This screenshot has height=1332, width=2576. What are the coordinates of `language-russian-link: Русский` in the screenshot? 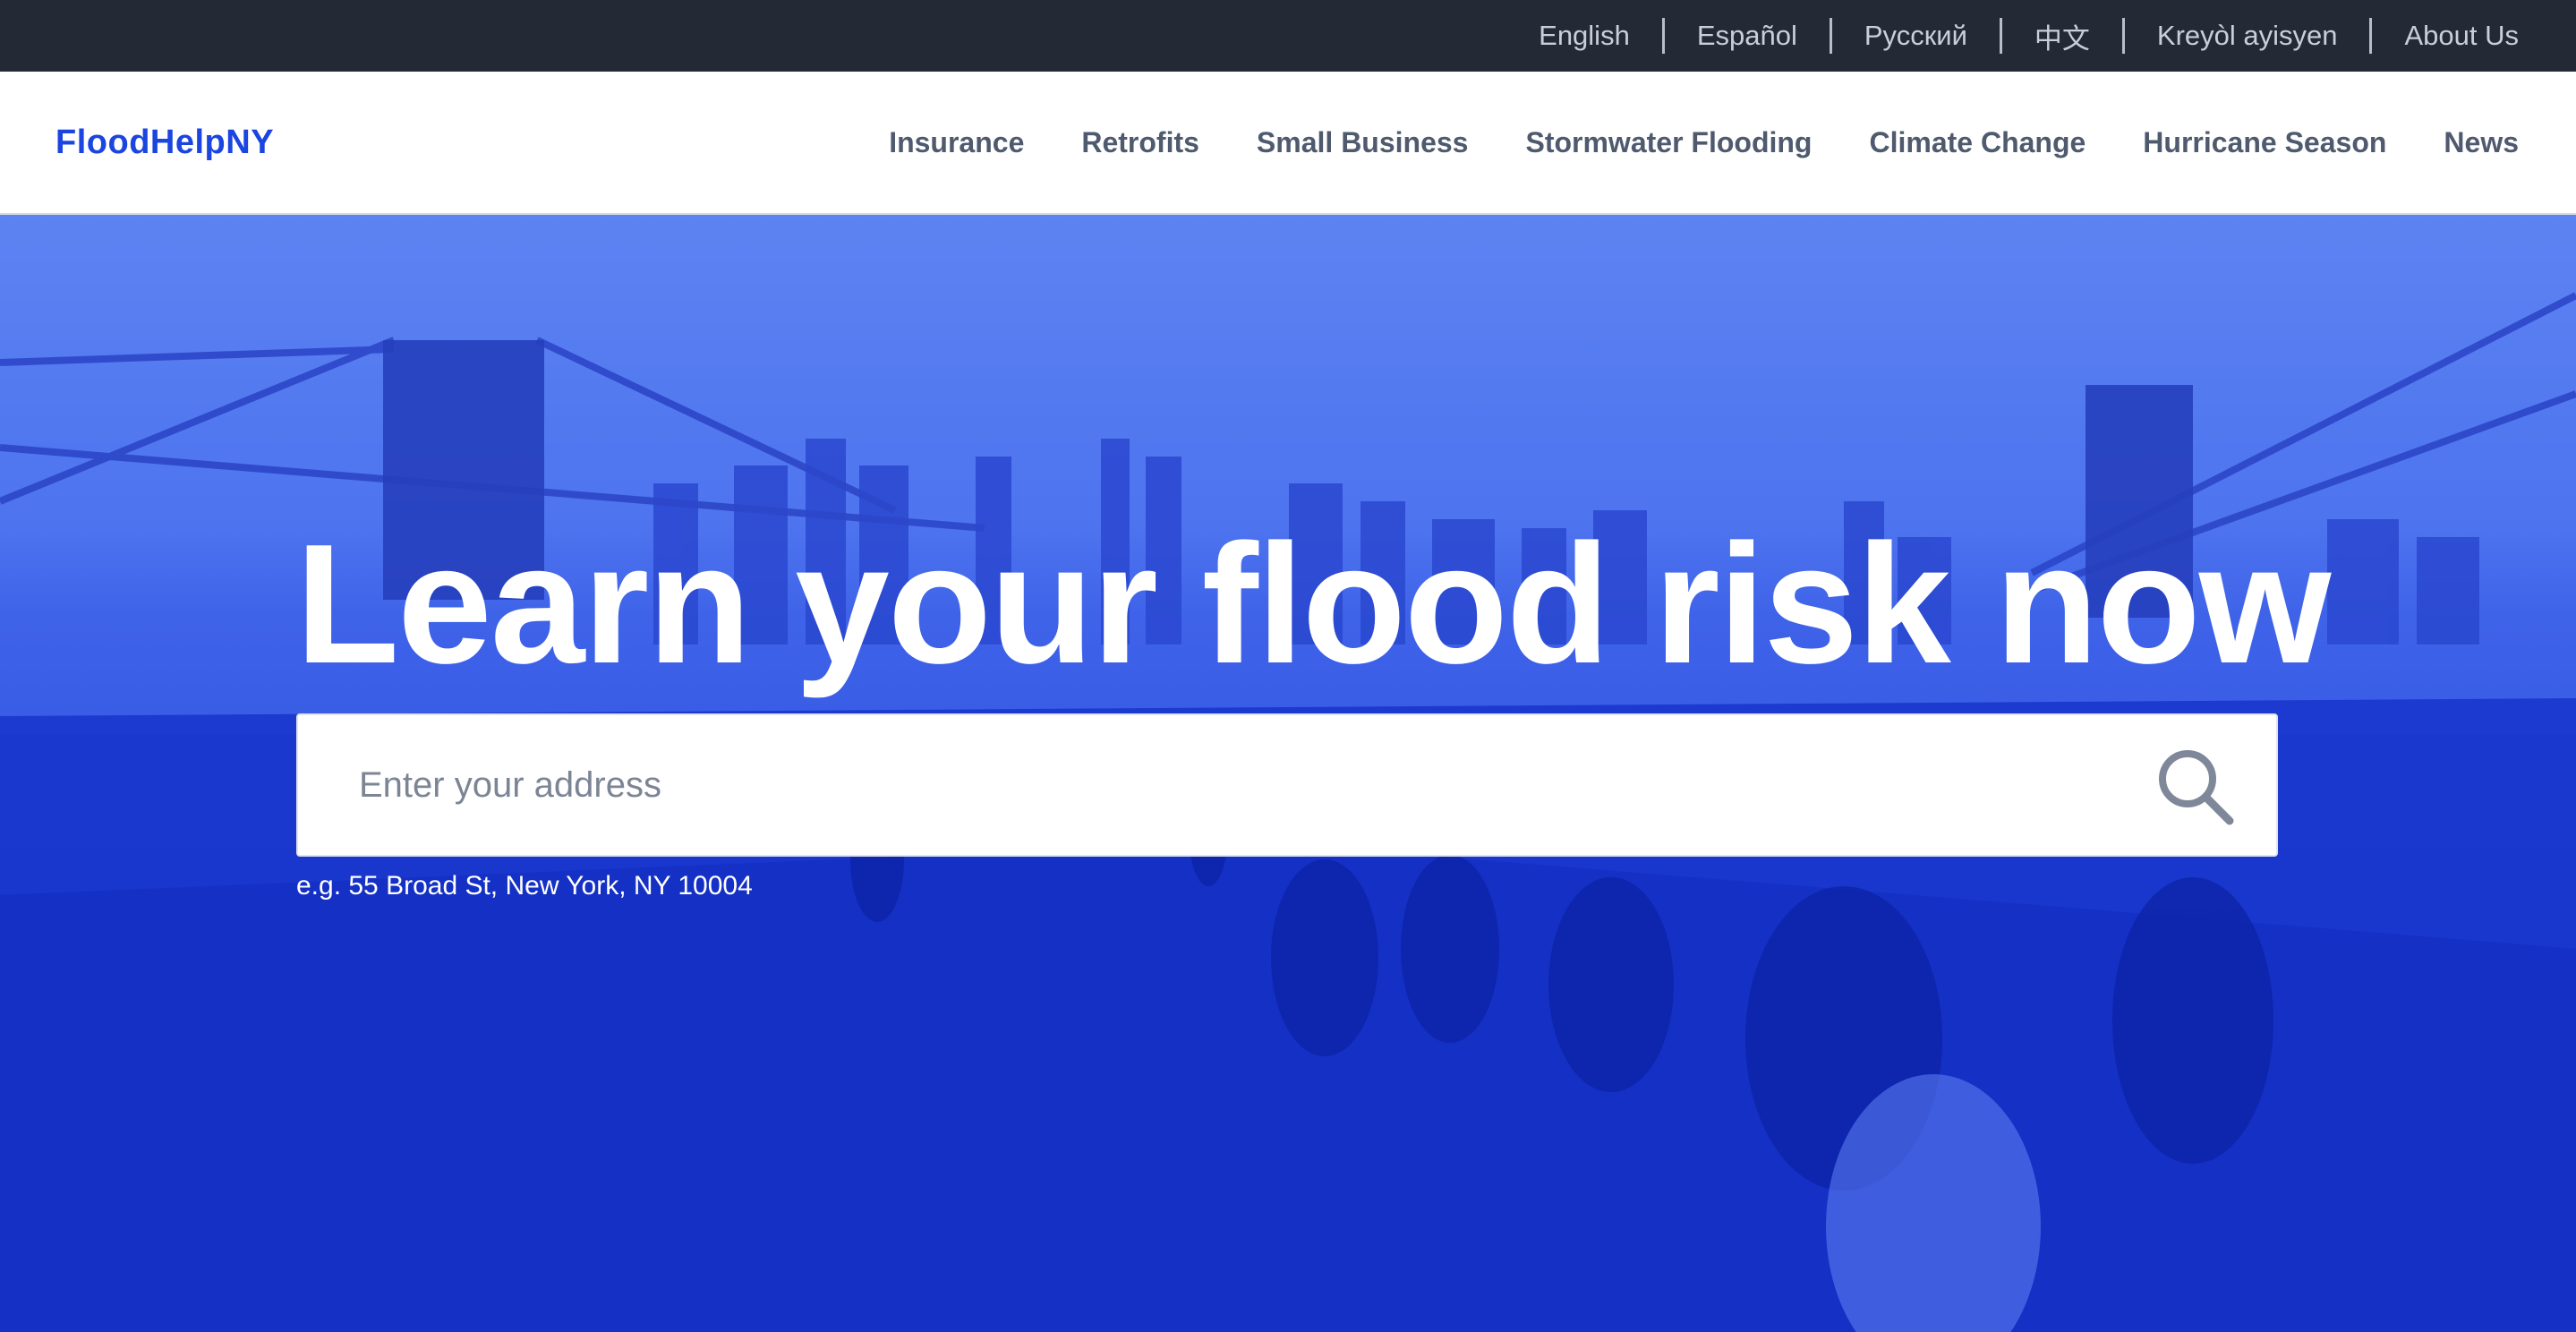 It's located at (1916, 36).